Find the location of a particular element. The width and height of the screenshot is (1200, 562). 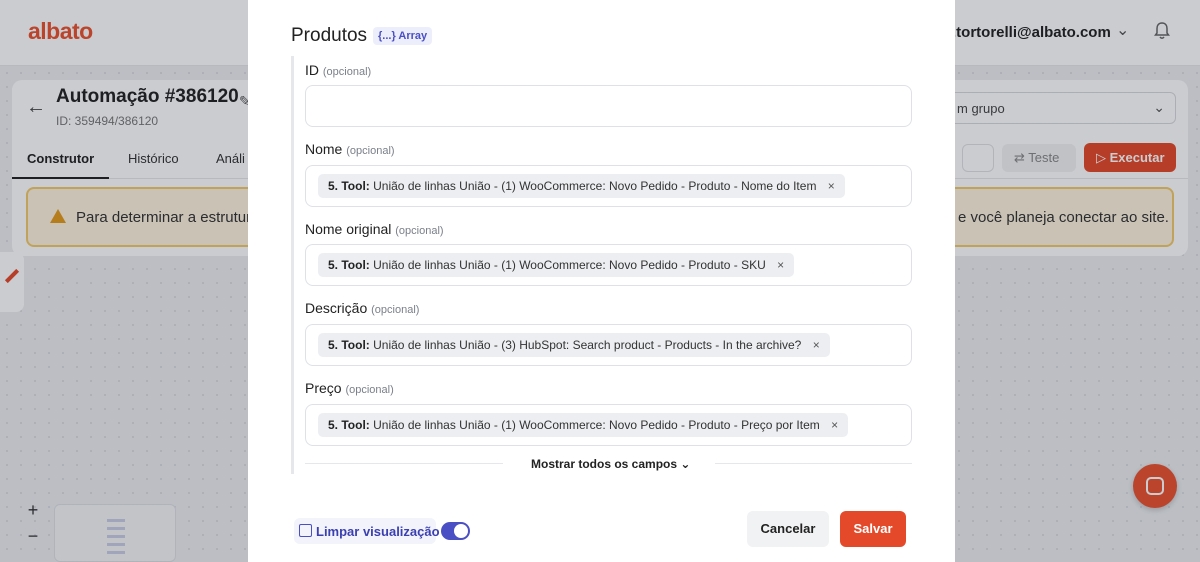

cancel-button: Cancelar is located at coordinates (788, 529).